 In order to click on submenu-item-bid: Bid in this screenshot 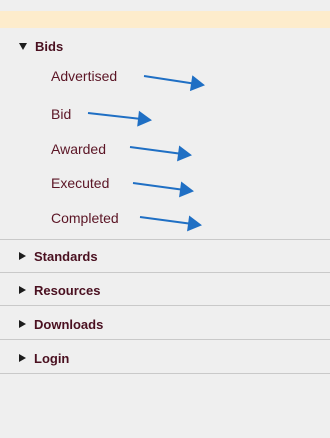, I will do `click(61, 114)`.